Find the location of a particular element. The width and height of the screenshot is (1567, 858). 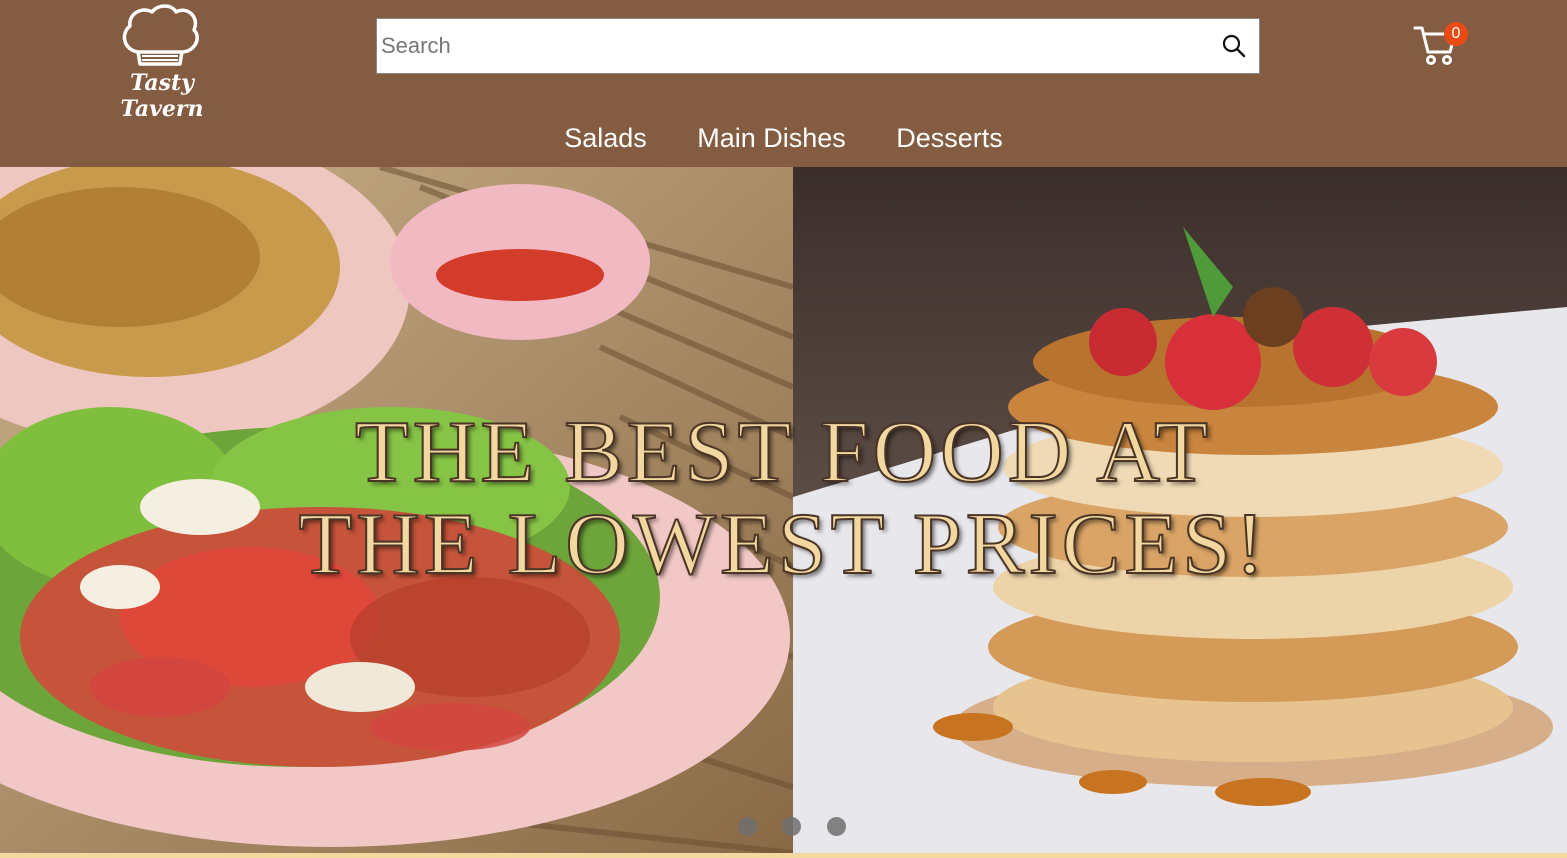

carousel-dots is located at coordinates (798, 827).